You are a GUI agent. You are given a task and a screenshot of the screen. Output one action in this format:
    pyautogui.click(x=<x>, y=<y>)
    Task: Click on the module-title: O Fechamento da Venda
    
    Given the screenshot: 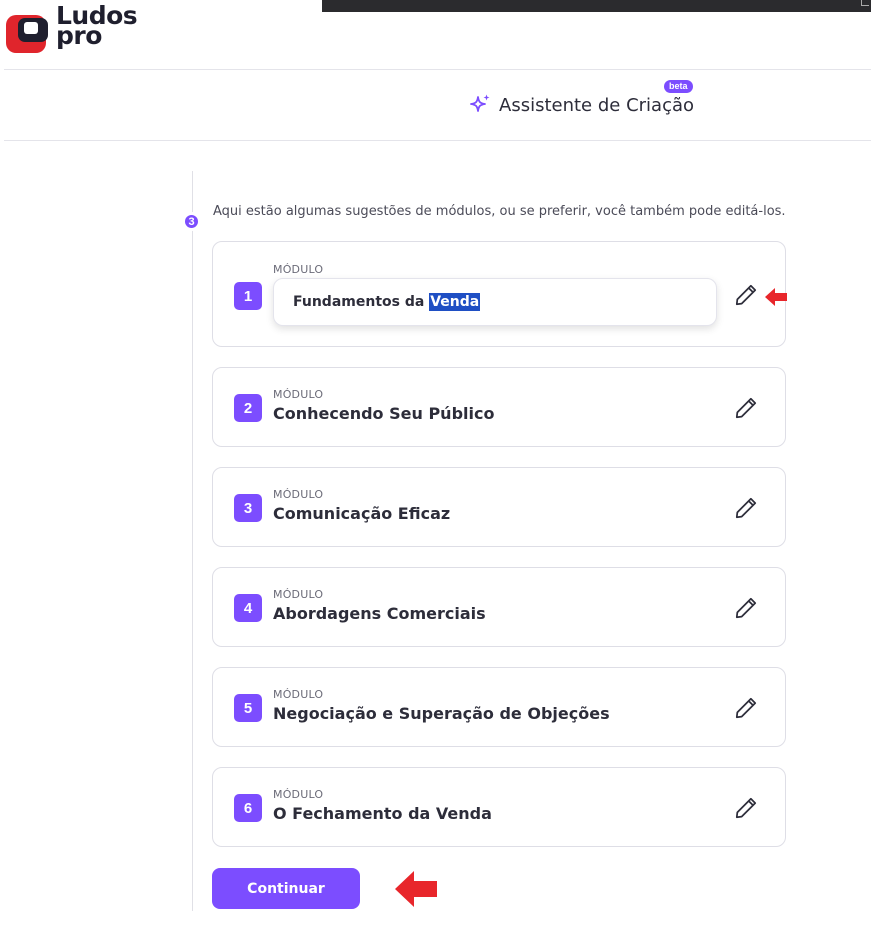 What is the action you would take?
    pyautogui.click(x=382, y=813)
    